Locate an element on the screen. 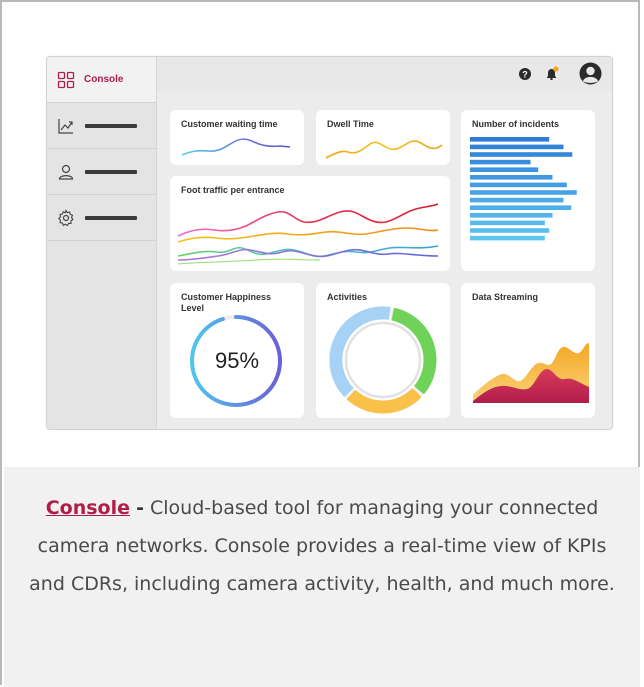 The height and width of the screenshot is (687, 644). sidebar-item-label: Console is located at coordinates (104, 79).